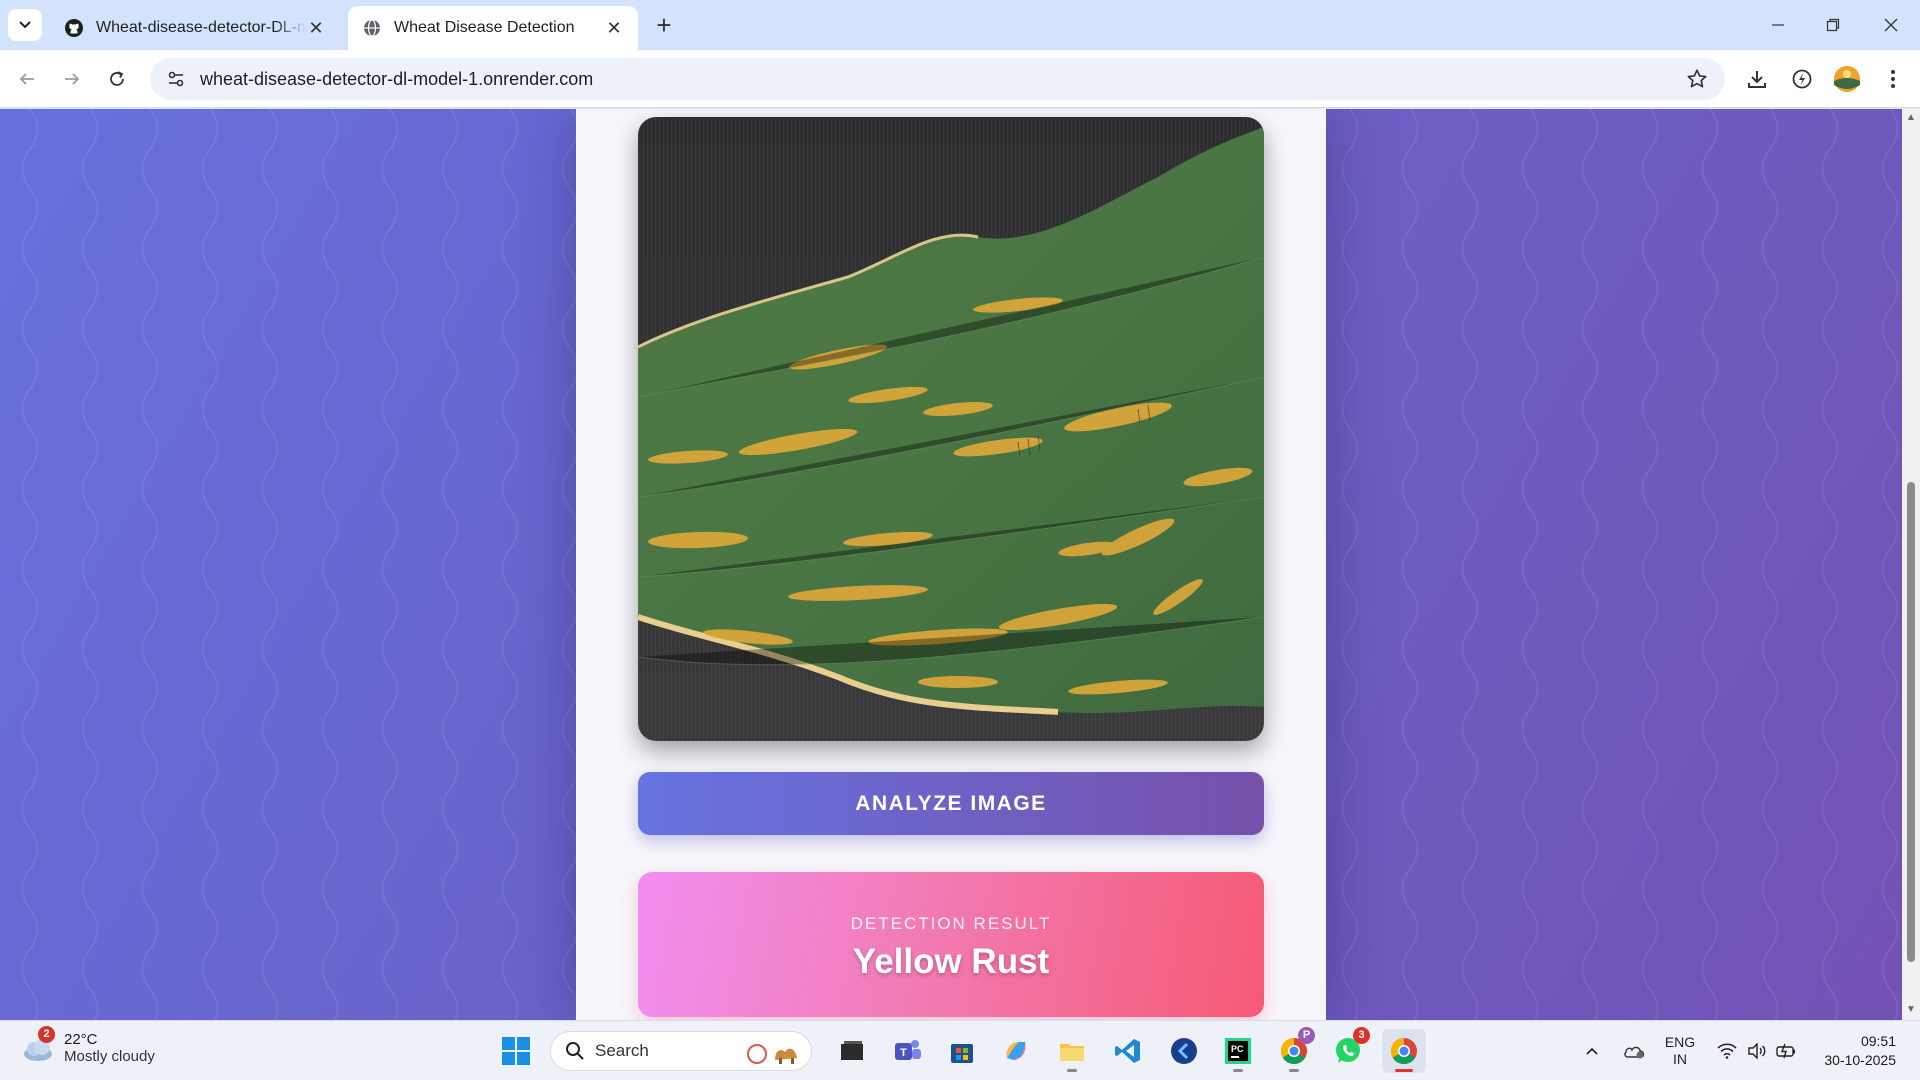  Describe the element at coordinates (1592, 1050) in the screenshot. I see `show-hidden-icons` at that location.